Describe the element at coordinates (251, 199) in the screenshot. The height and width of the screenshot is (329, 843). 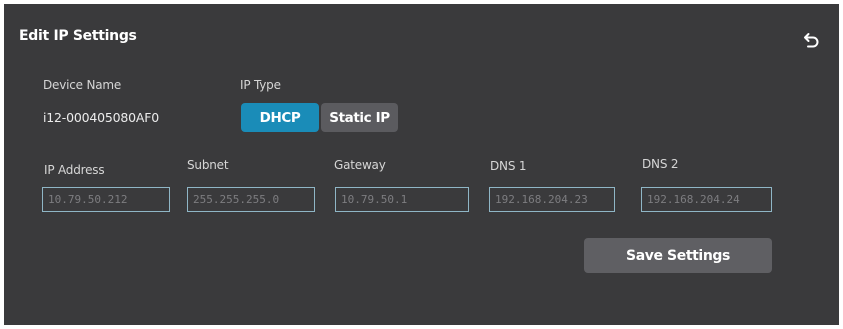
I see `subnet-input` at that location.